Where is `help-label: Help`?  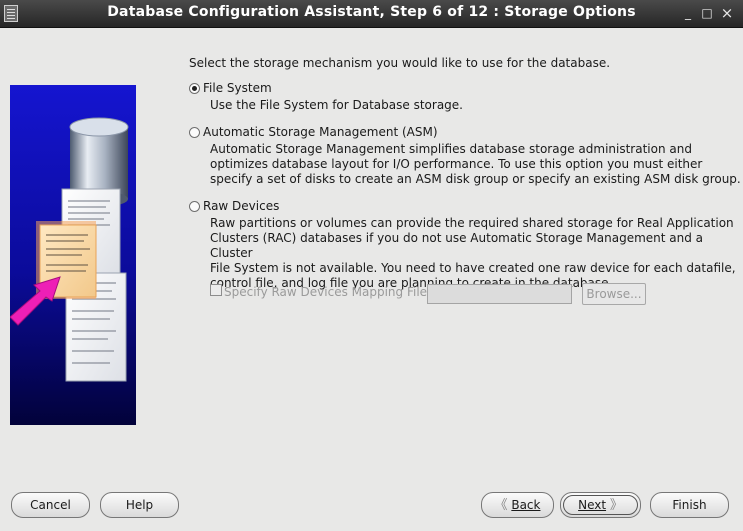
help-label: Help is located at coordinates (139, 505).